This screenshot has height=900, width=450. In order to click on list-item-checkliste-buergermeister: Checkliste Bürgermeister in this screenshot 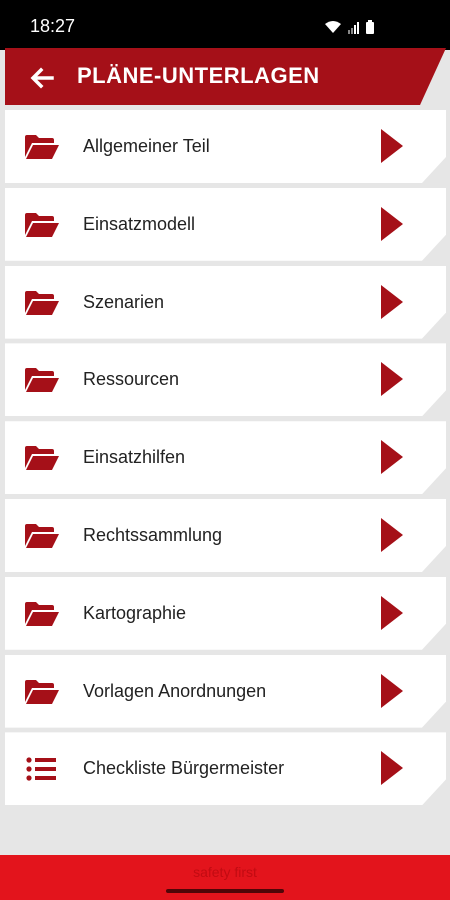, I will do `click(225, 768)`.